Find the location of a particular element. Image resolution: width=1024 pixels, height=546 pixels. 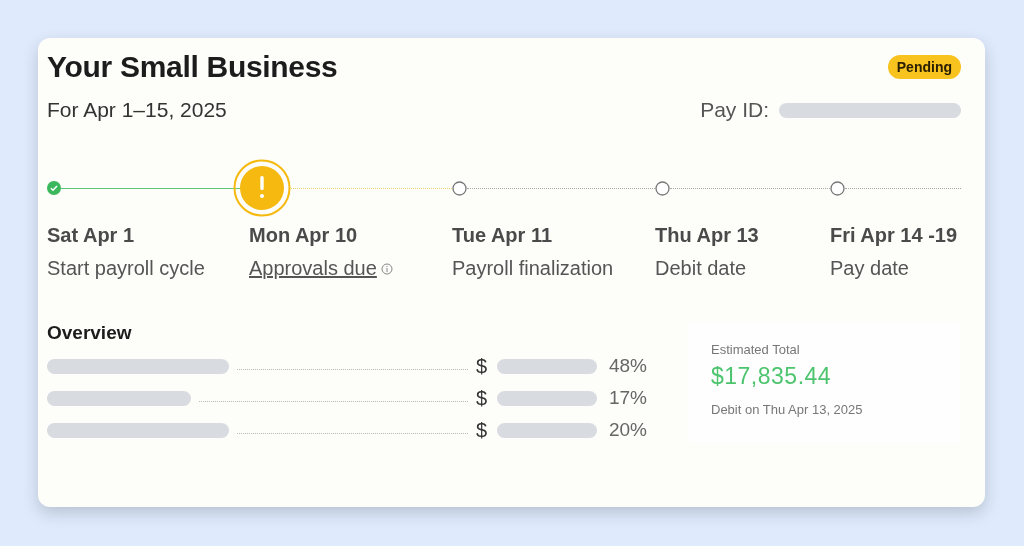

estimate-label: Estimated Total is located at coordinates (756, 349).